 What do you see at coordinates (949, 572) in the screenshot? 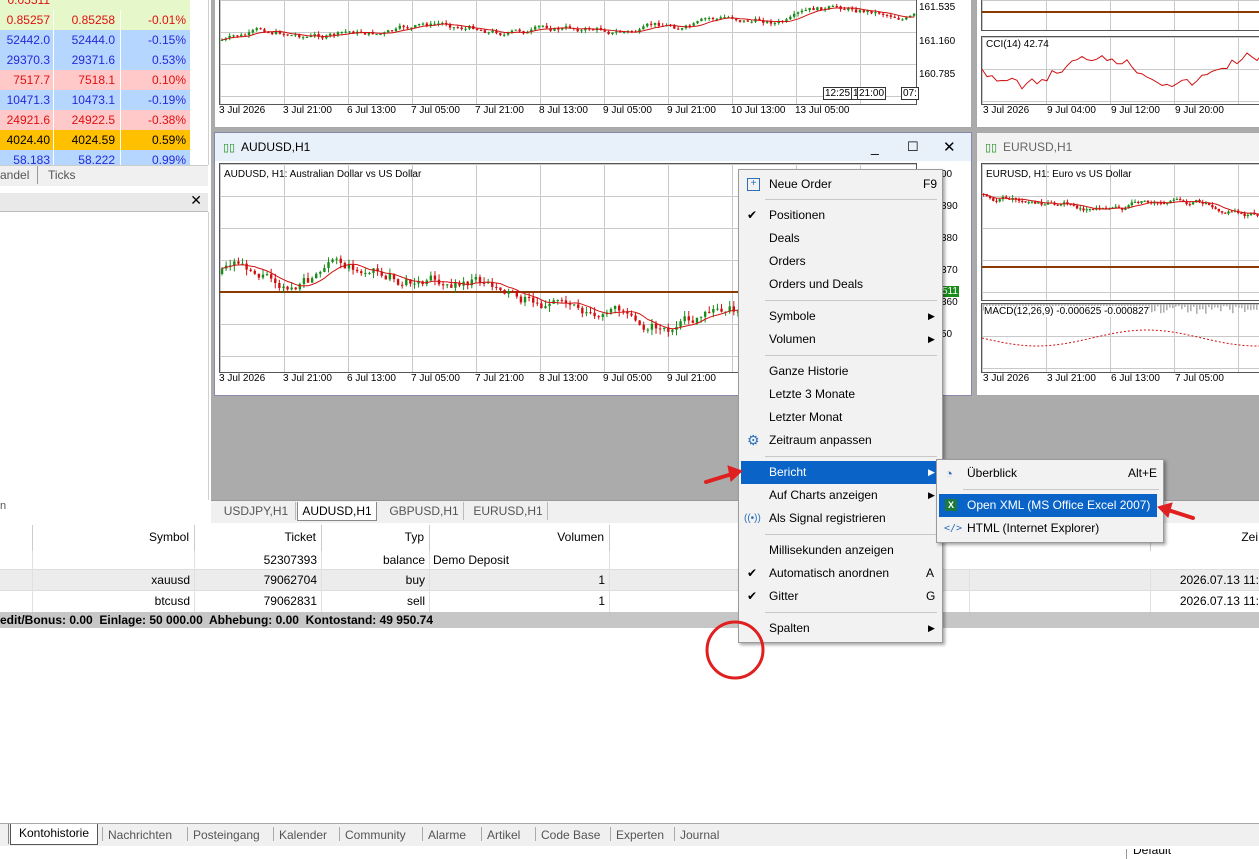
I see `annotation-overlay` at bounding box center [949, 572].